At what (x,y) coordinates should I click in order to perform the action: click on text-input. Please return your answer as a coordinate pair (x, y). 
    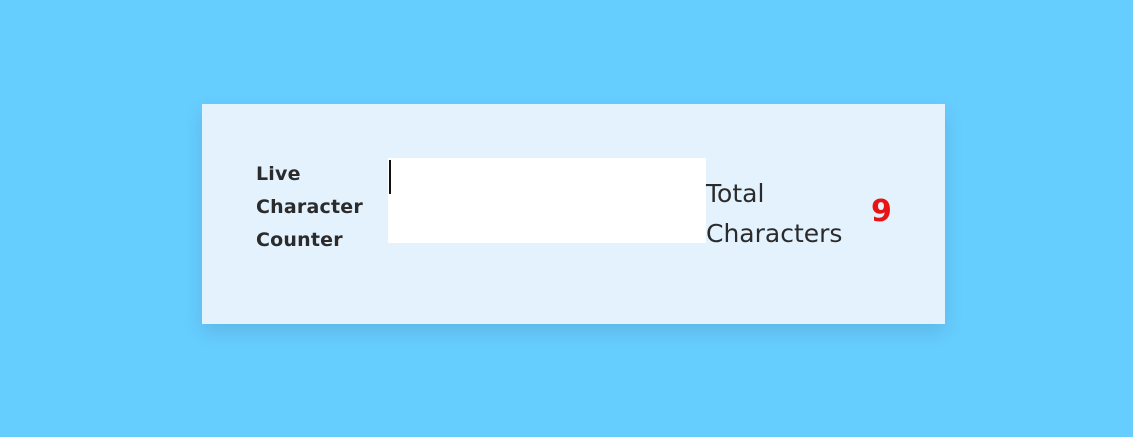
    Looking at the image, I should click on (547, 200).